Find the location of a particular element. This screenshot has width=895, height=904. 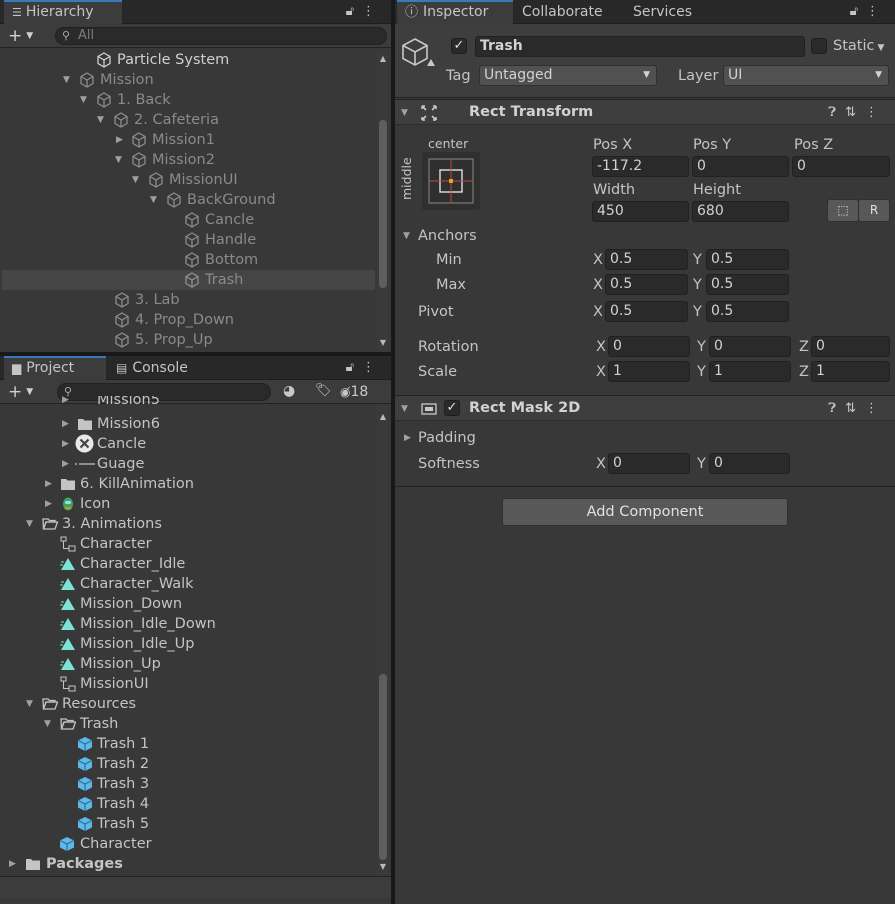

project-item-trash4: Trash 4 is located at coordinates (188, 804).